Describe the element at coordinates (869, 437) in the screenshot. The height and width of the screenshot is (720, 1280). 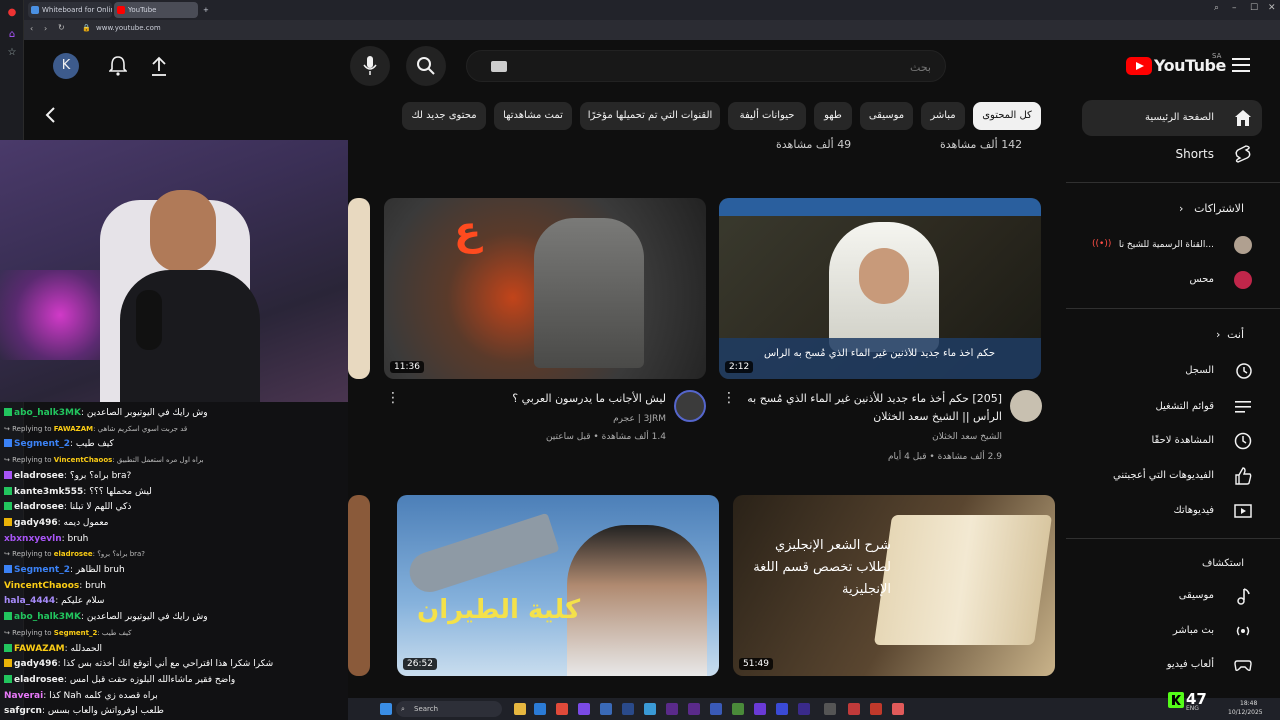
I see `channel-name: الشيخ سعد الخثلان` at that location.